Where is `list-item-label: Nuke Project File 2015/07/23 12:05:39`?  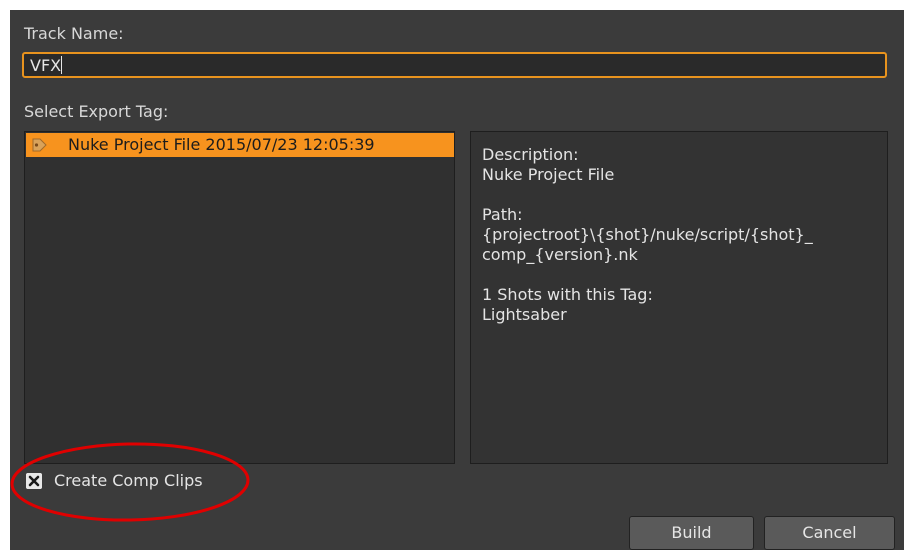 list-item-label: Nuke Project File 2015/07/23 12:05:39 is located at coordinates (221, 144).